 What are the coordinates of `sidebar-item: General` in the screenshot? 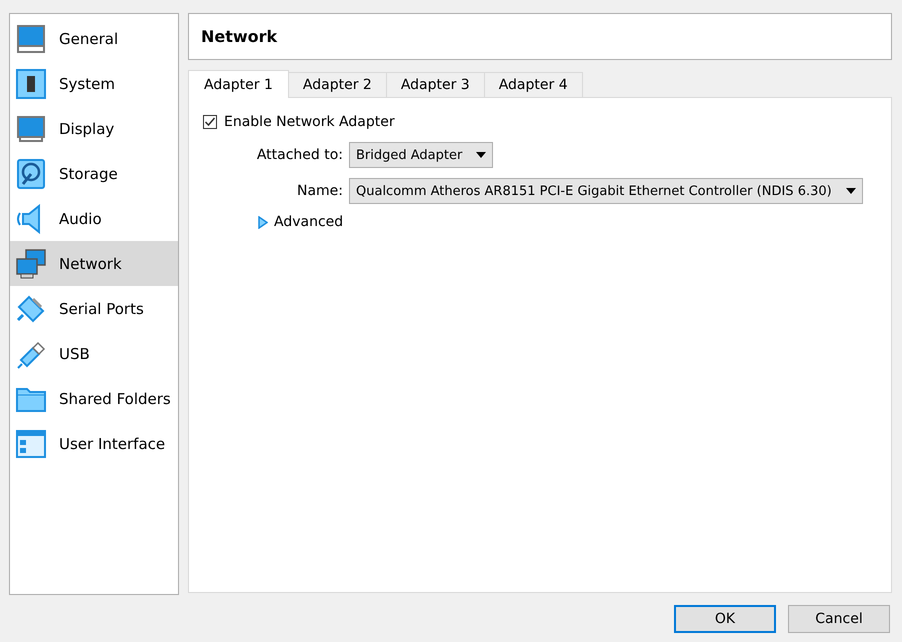 It's located at (94, 38).